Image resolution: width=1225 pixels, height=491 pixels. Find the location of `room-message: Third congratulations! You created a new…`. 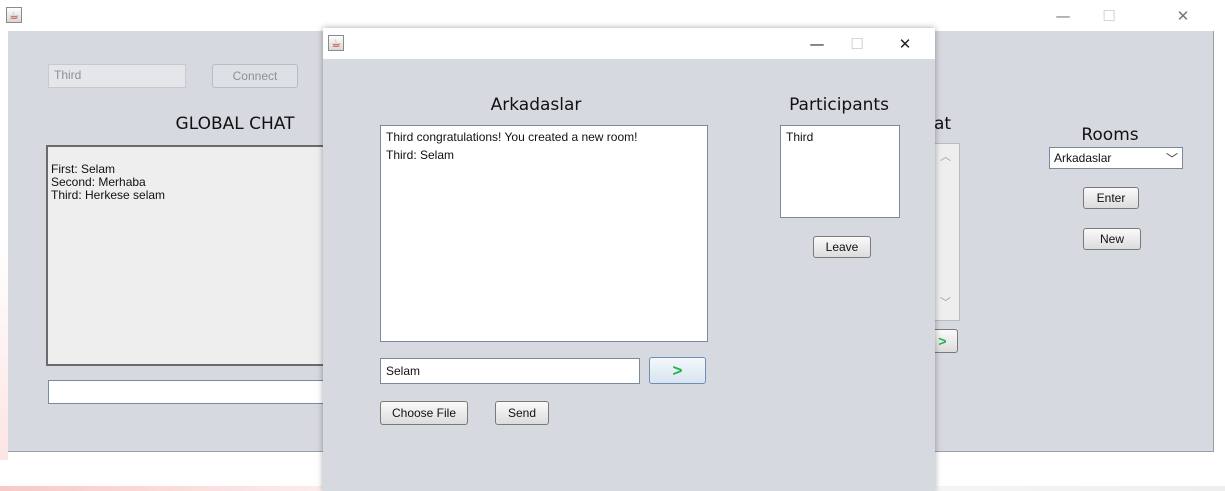

room-message: Third congratulations! You created a new… is located at coordinates (512, 137).